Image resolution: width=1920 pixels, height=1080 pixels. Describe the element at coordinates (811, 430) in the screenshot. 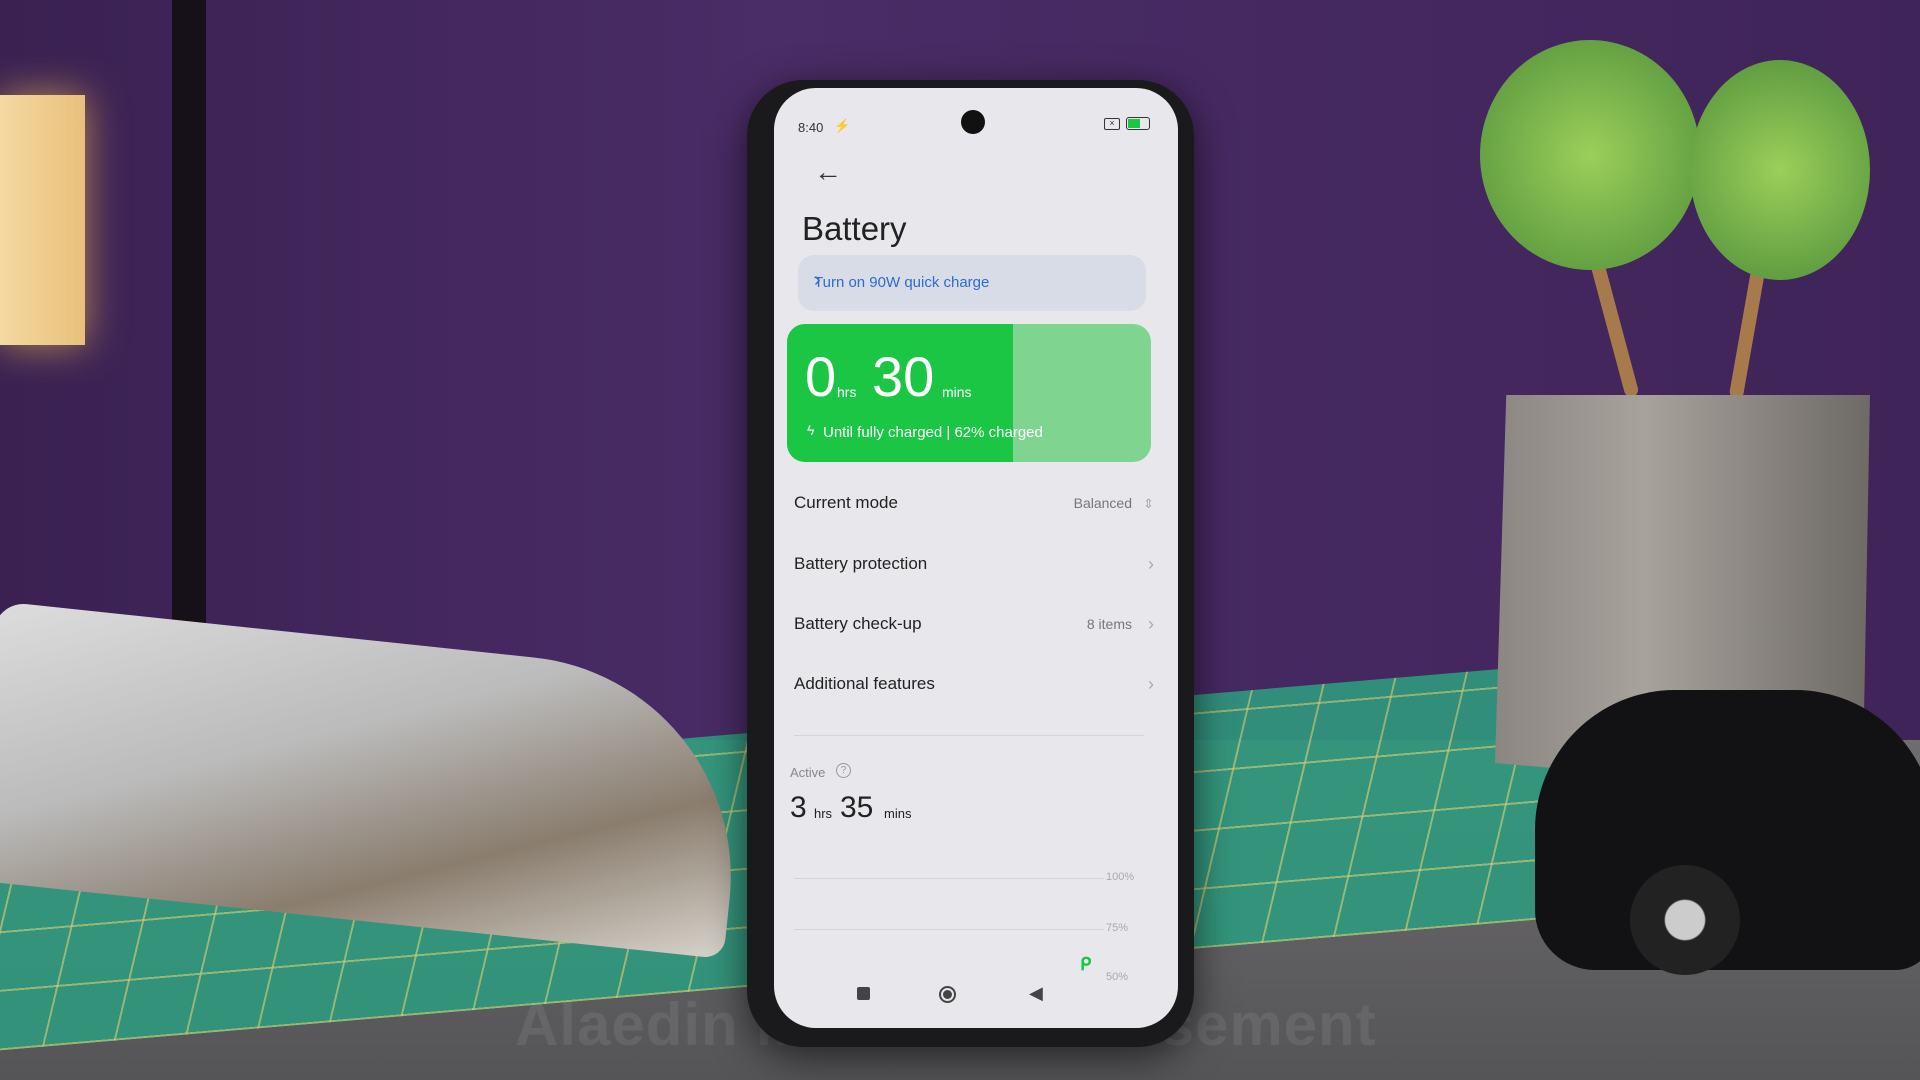

I see `bolt-icon: ϟ` at that location.